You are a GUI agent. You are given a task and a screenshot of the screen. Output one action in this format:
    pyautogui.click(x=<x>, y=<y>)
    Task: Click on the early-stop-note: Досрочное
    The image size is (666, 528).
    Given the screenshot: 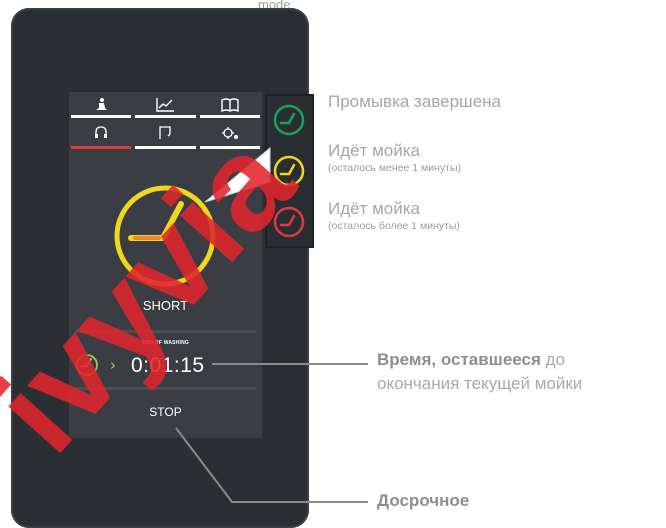 What is the action you would take?
    pyautogui.click(x=423, y=501)
    